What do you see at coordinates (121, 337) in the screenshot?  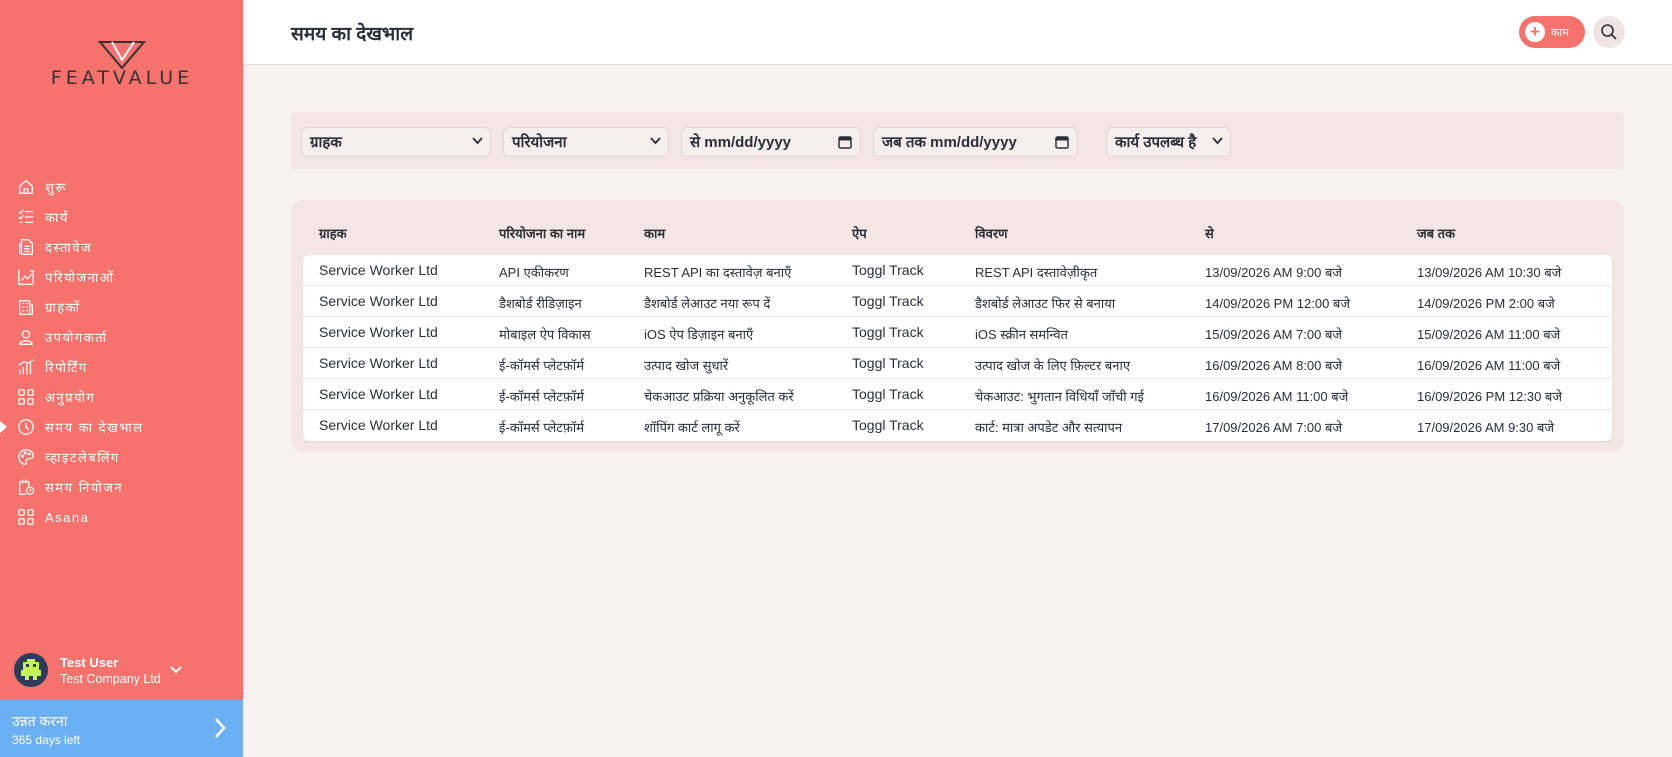 I see `sidebar-item-users: उपयोगकर्ता` at bounding box center [121, 337].